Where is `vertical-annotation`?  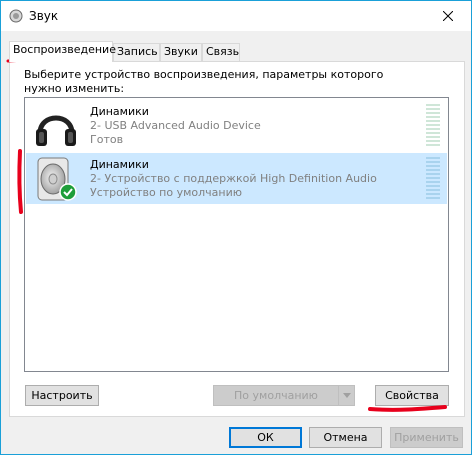 vertical-annotation is located at coordinates (20, 181).